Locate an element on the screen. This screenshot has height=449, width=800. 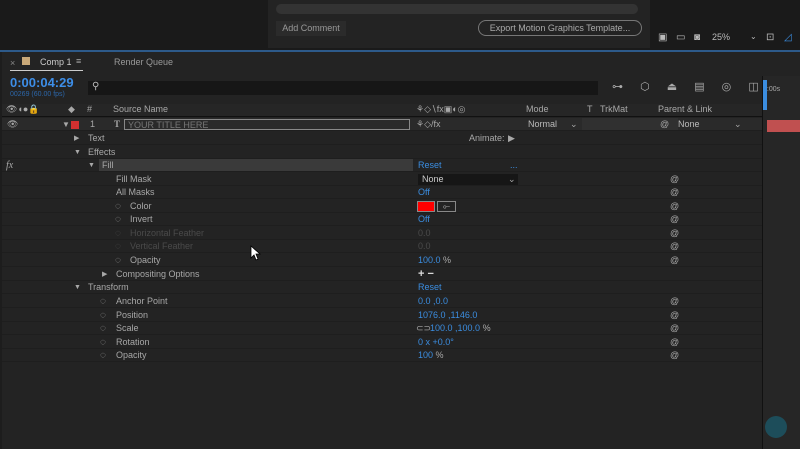
mode-select: Normal is located at coordinates (542, 124).